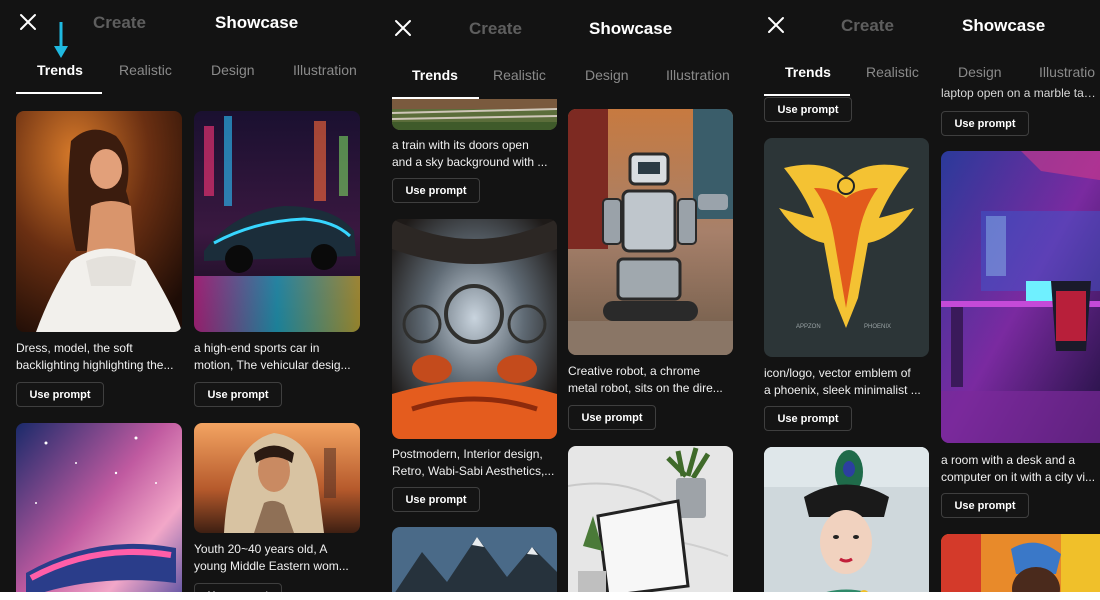 Image resolution: width=1100 pixels, height=600 pixels. What do you see at coordinates (277, 221) in the screenshot?
I see `card-image-sports-car` at bounding box center [277, 221].